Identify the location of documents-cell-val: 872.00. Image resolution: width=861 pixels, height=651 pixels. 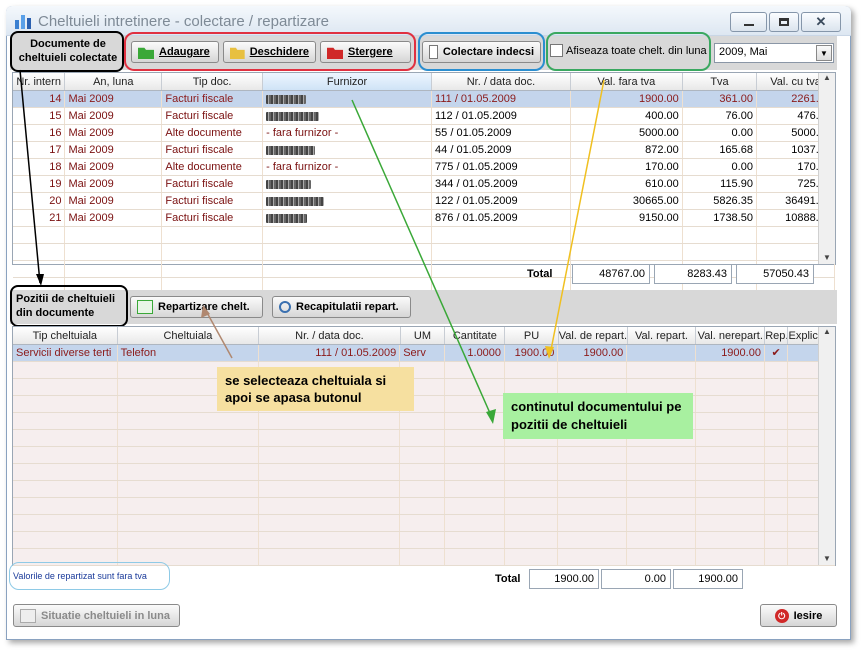
(627, 150).